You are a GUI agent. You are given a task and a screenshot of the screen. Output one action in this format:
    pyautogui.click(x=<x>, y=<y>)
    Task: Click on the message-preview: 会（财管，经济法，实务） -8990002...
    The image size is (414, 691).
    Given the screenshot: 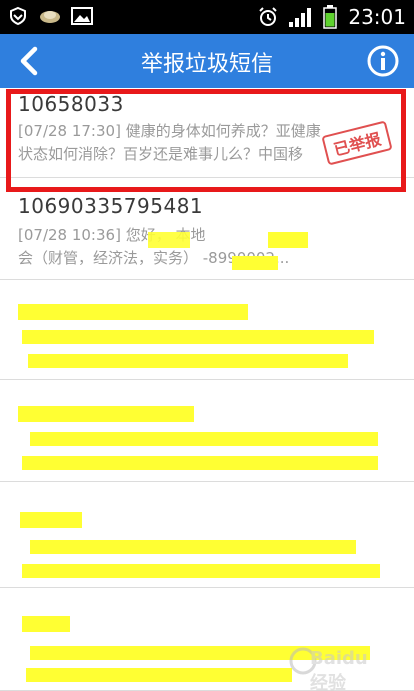 What is the action you would take?
    pyautogui.click(x=154, y=258)
    